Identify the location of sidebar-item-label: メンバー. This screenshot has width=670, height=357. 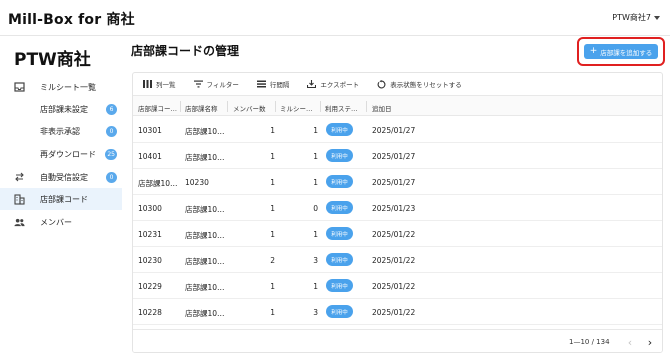
(56, 222).